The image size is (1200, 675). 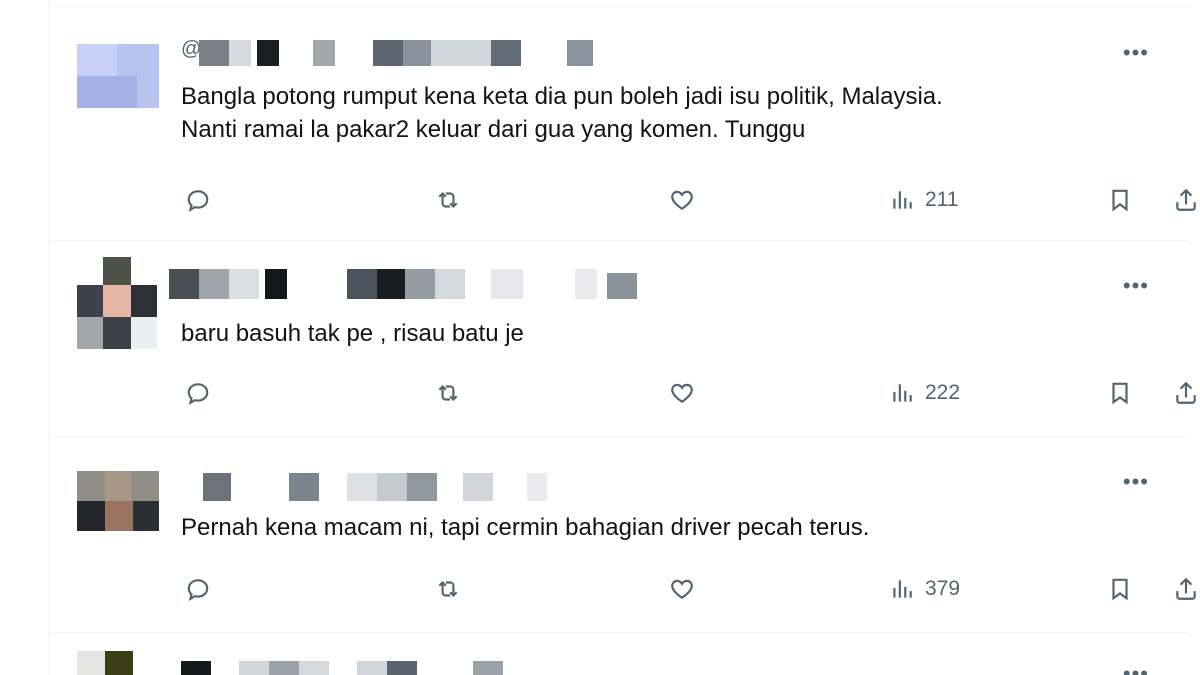 What do you see at coordinates (661, 333) in the screenshot?
I see `tweet-text: baru basuh tak pe , risau batu je` at bounding box center [661, 333].